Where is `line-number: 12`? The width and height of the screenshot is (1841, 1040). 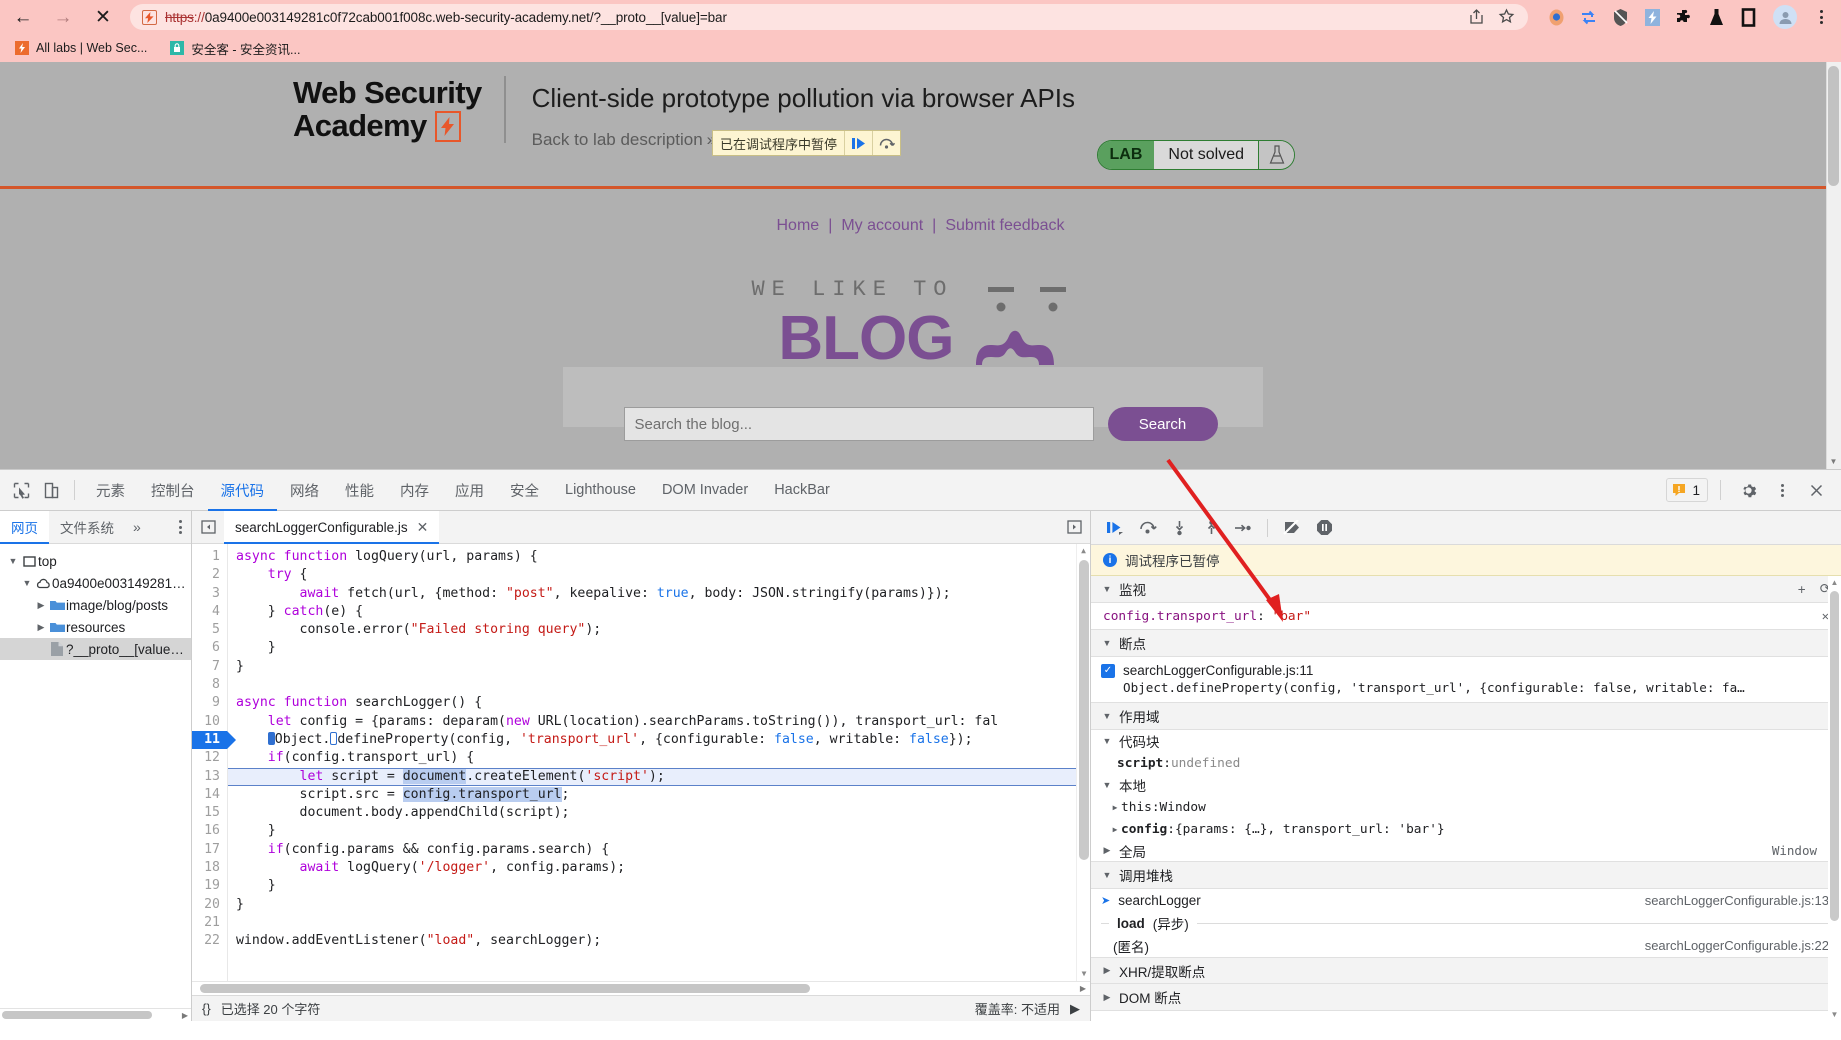
line-number: 12 is located at coordinates (209, 758).